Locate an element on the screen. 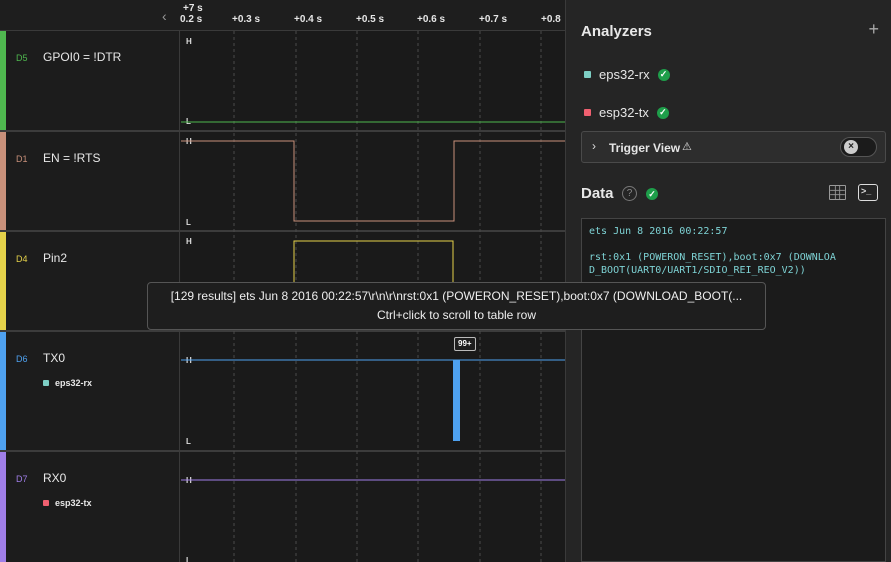 The height and width of the screenshot is (562, 891). tick-label: +0.7 s is located at coordinates (493, 19).